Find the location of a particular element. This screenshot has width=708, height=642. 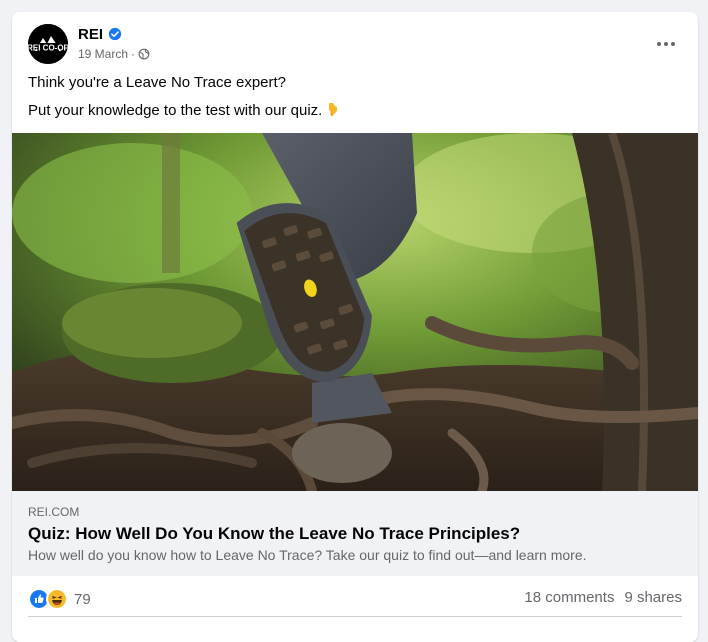

haha-reaction-icon is located at coordinates (57, 599).